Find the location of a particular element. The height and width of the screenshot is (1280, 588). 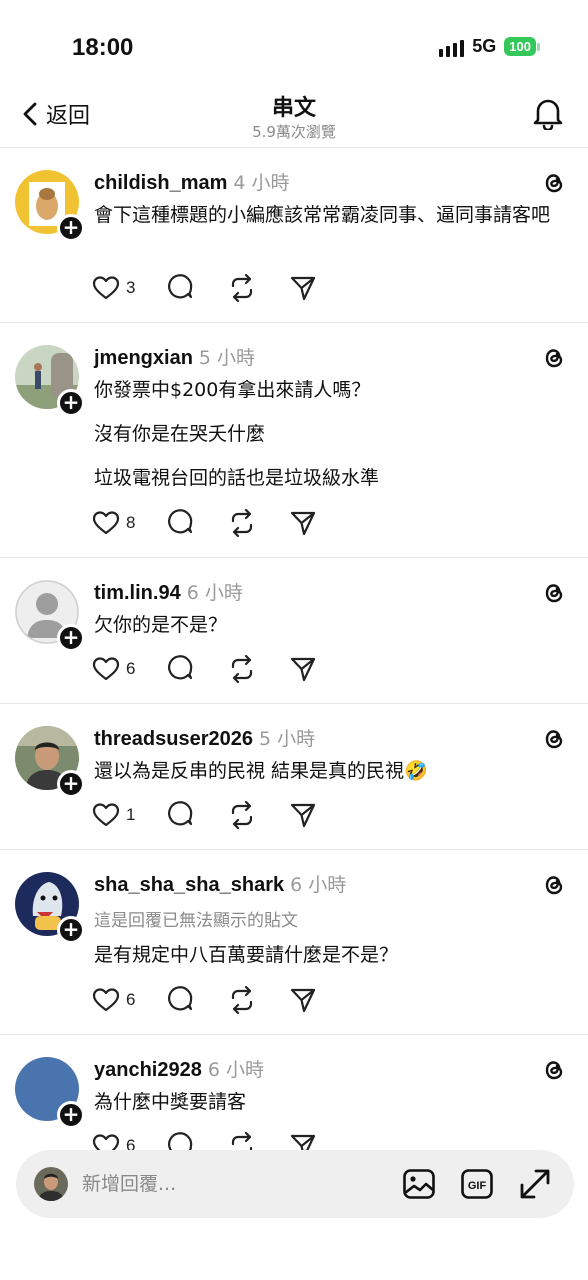

bell-icon is located at coordinates (548, 115).